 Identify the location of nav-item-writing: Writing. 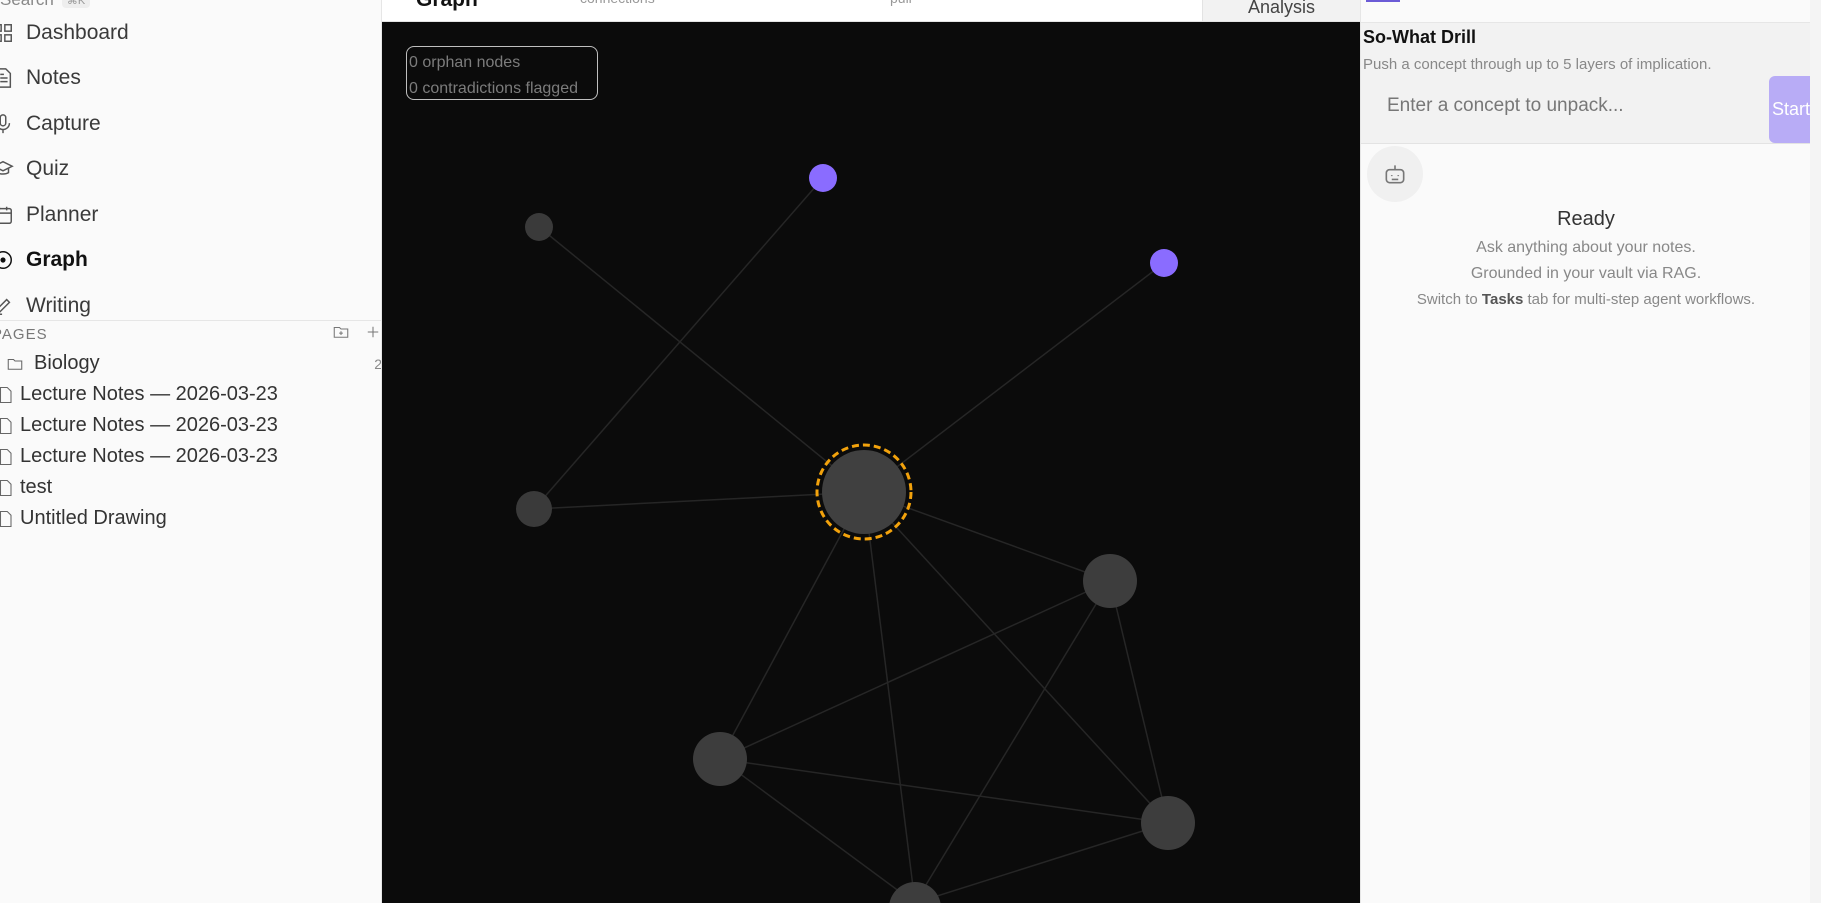
(190, 306).